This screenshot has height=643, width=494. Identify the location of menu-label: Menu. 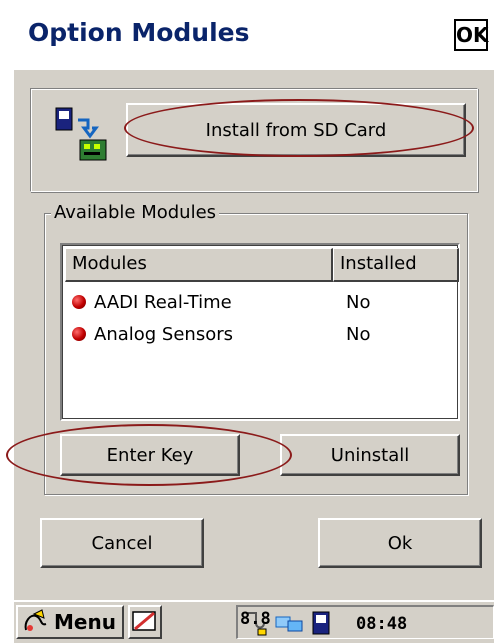
(85, 622).